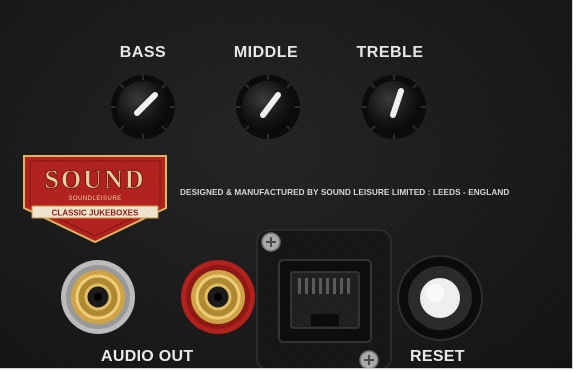 This screenshot has height=372, width=576. What do you see at coordinates (440, 298) in the screenshot?
I see `reset-button` at bounding box center [440, 298].